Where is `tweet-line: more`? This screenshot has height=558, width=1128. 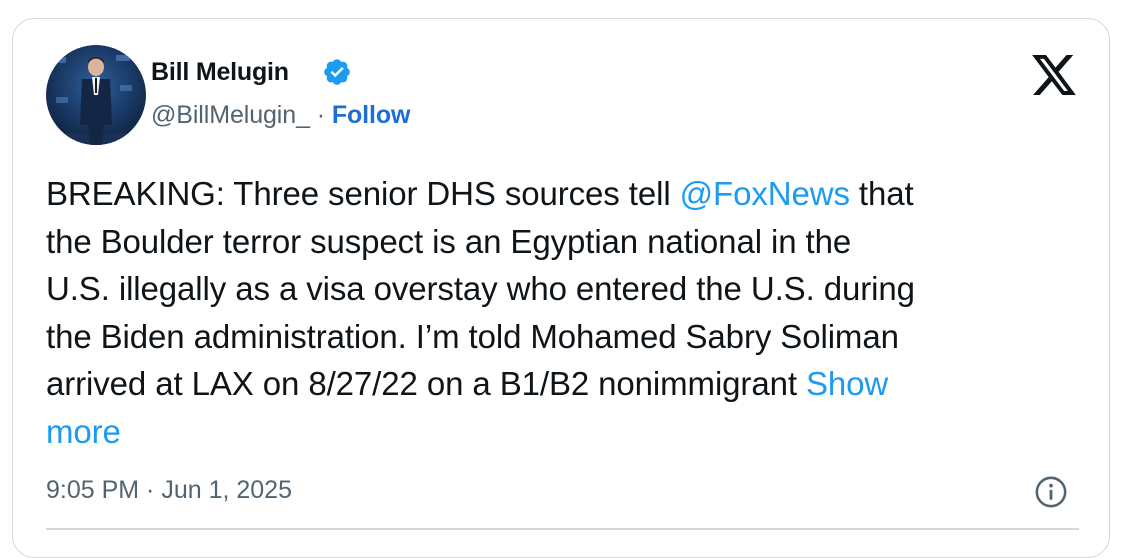
tweet-line: more is located at coordinates (566, 432).